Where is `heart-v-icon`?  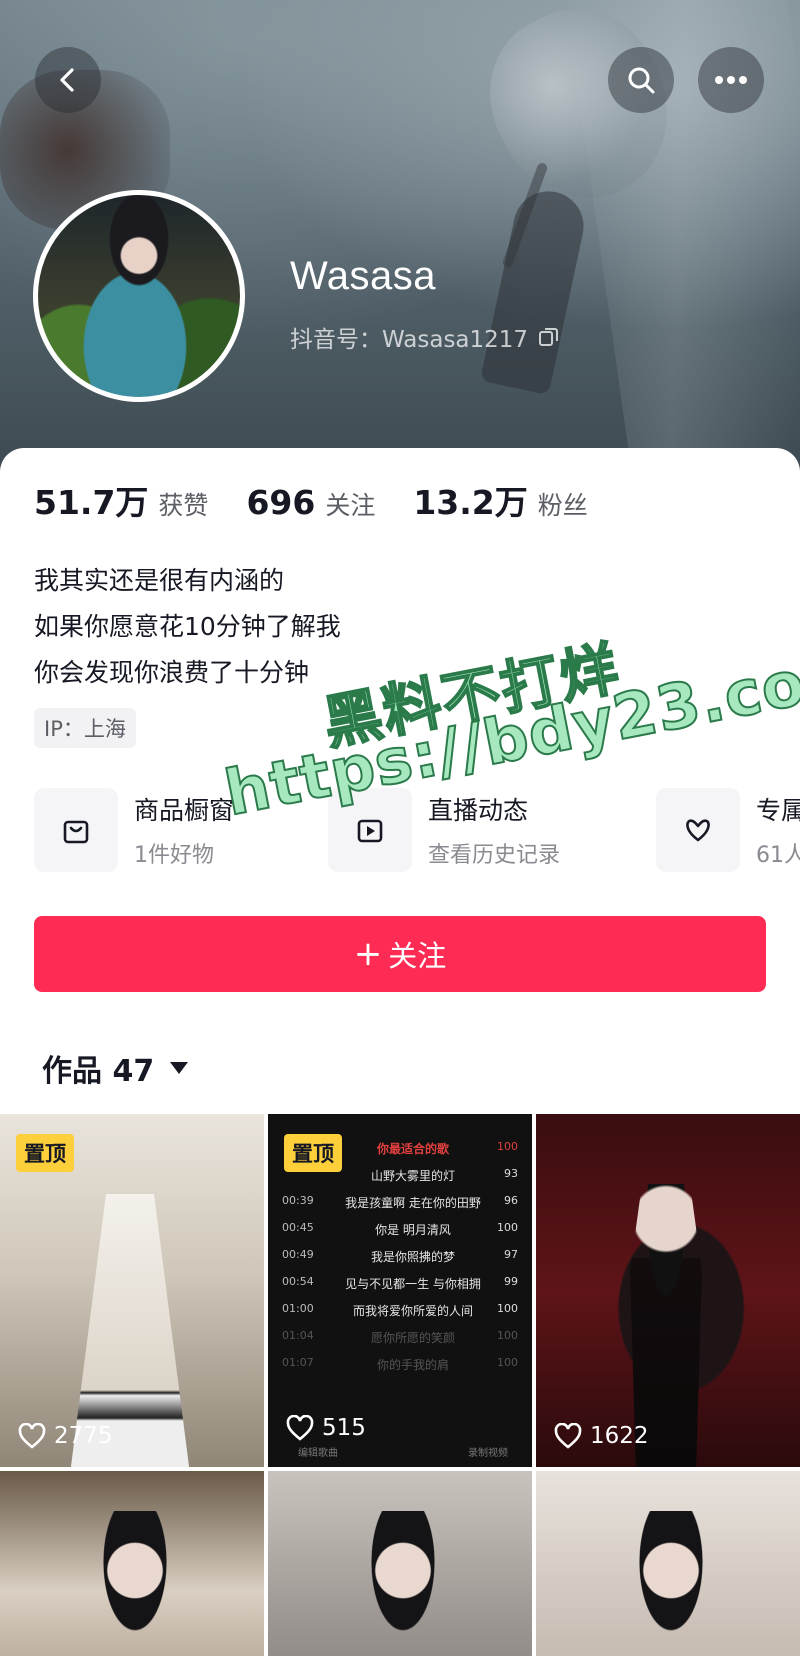
heart-v-icon is located at coordinates (698, 830).